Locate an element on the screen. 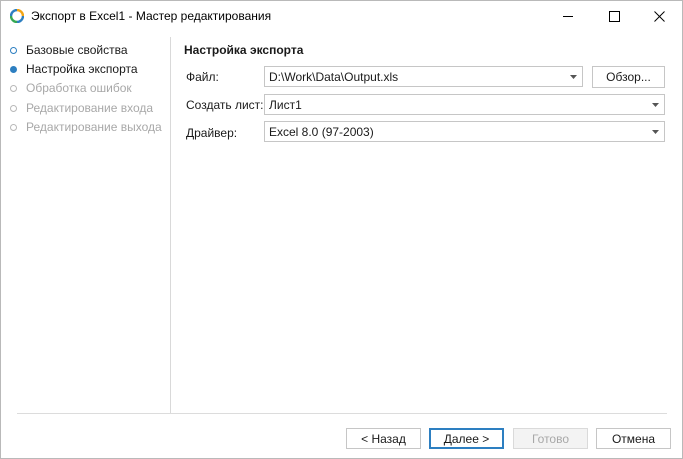  nav-step-basic-properties: Базовые свойства is located at coordinates (69, 50).